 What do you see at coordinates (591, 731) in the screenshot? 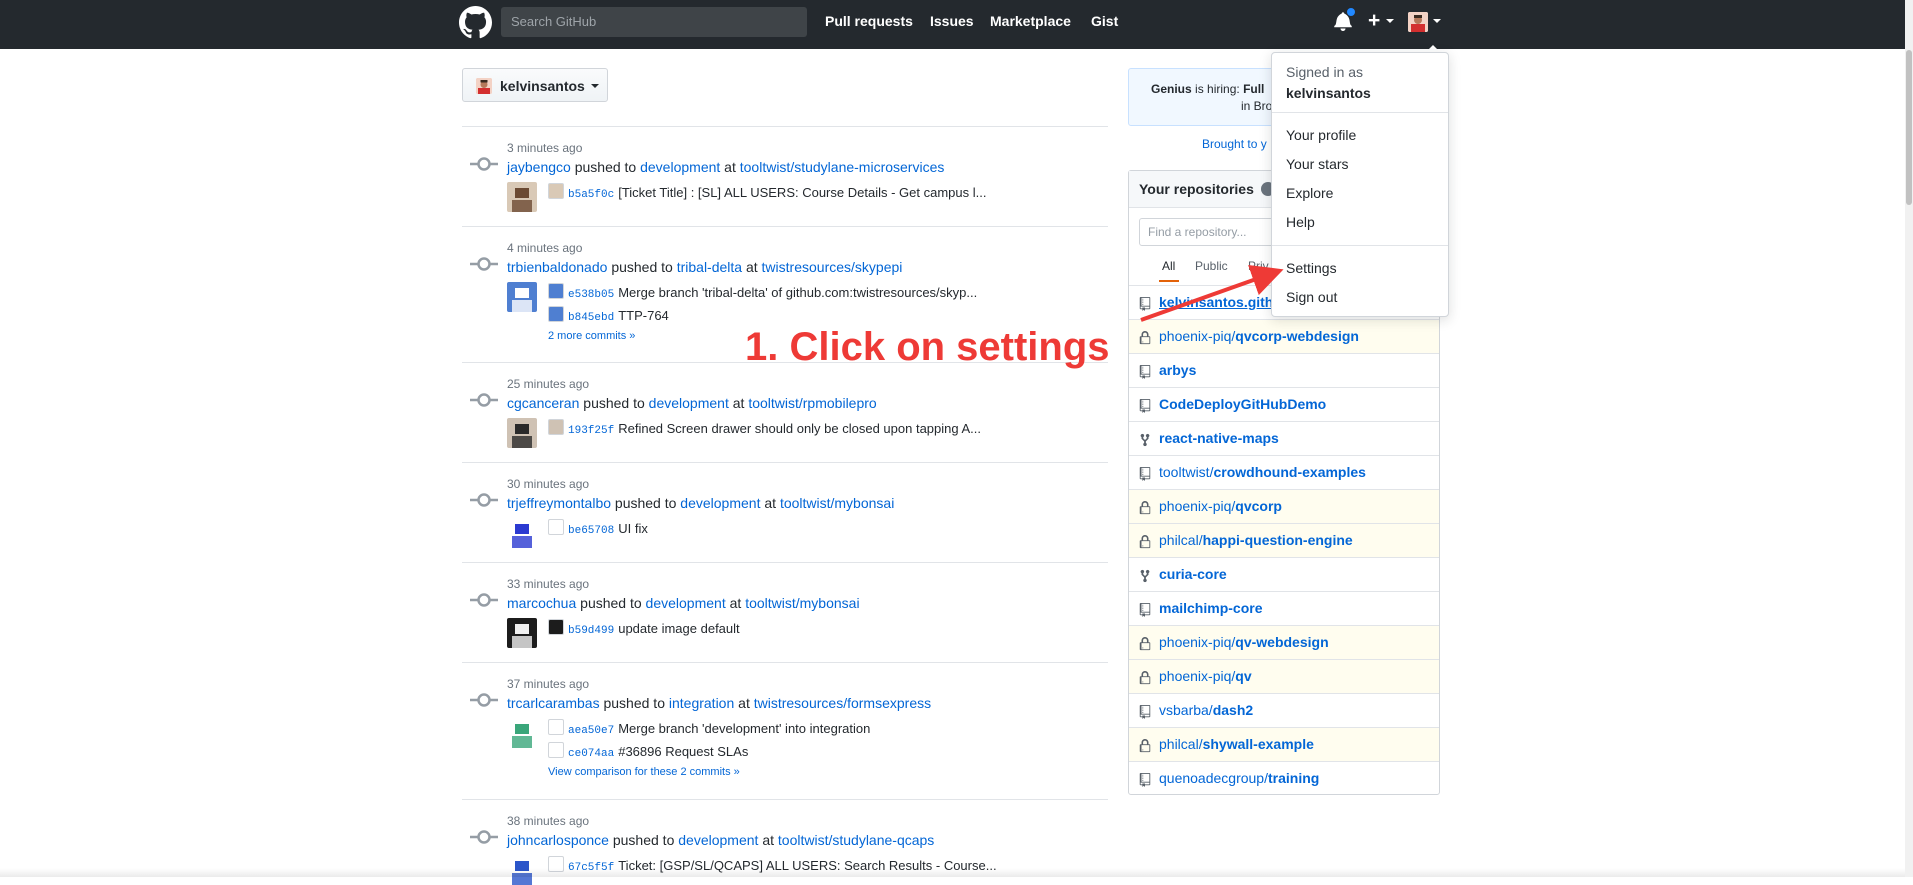
I see `commit-sha-link: aea50e7` at bounding box center [591, 731].